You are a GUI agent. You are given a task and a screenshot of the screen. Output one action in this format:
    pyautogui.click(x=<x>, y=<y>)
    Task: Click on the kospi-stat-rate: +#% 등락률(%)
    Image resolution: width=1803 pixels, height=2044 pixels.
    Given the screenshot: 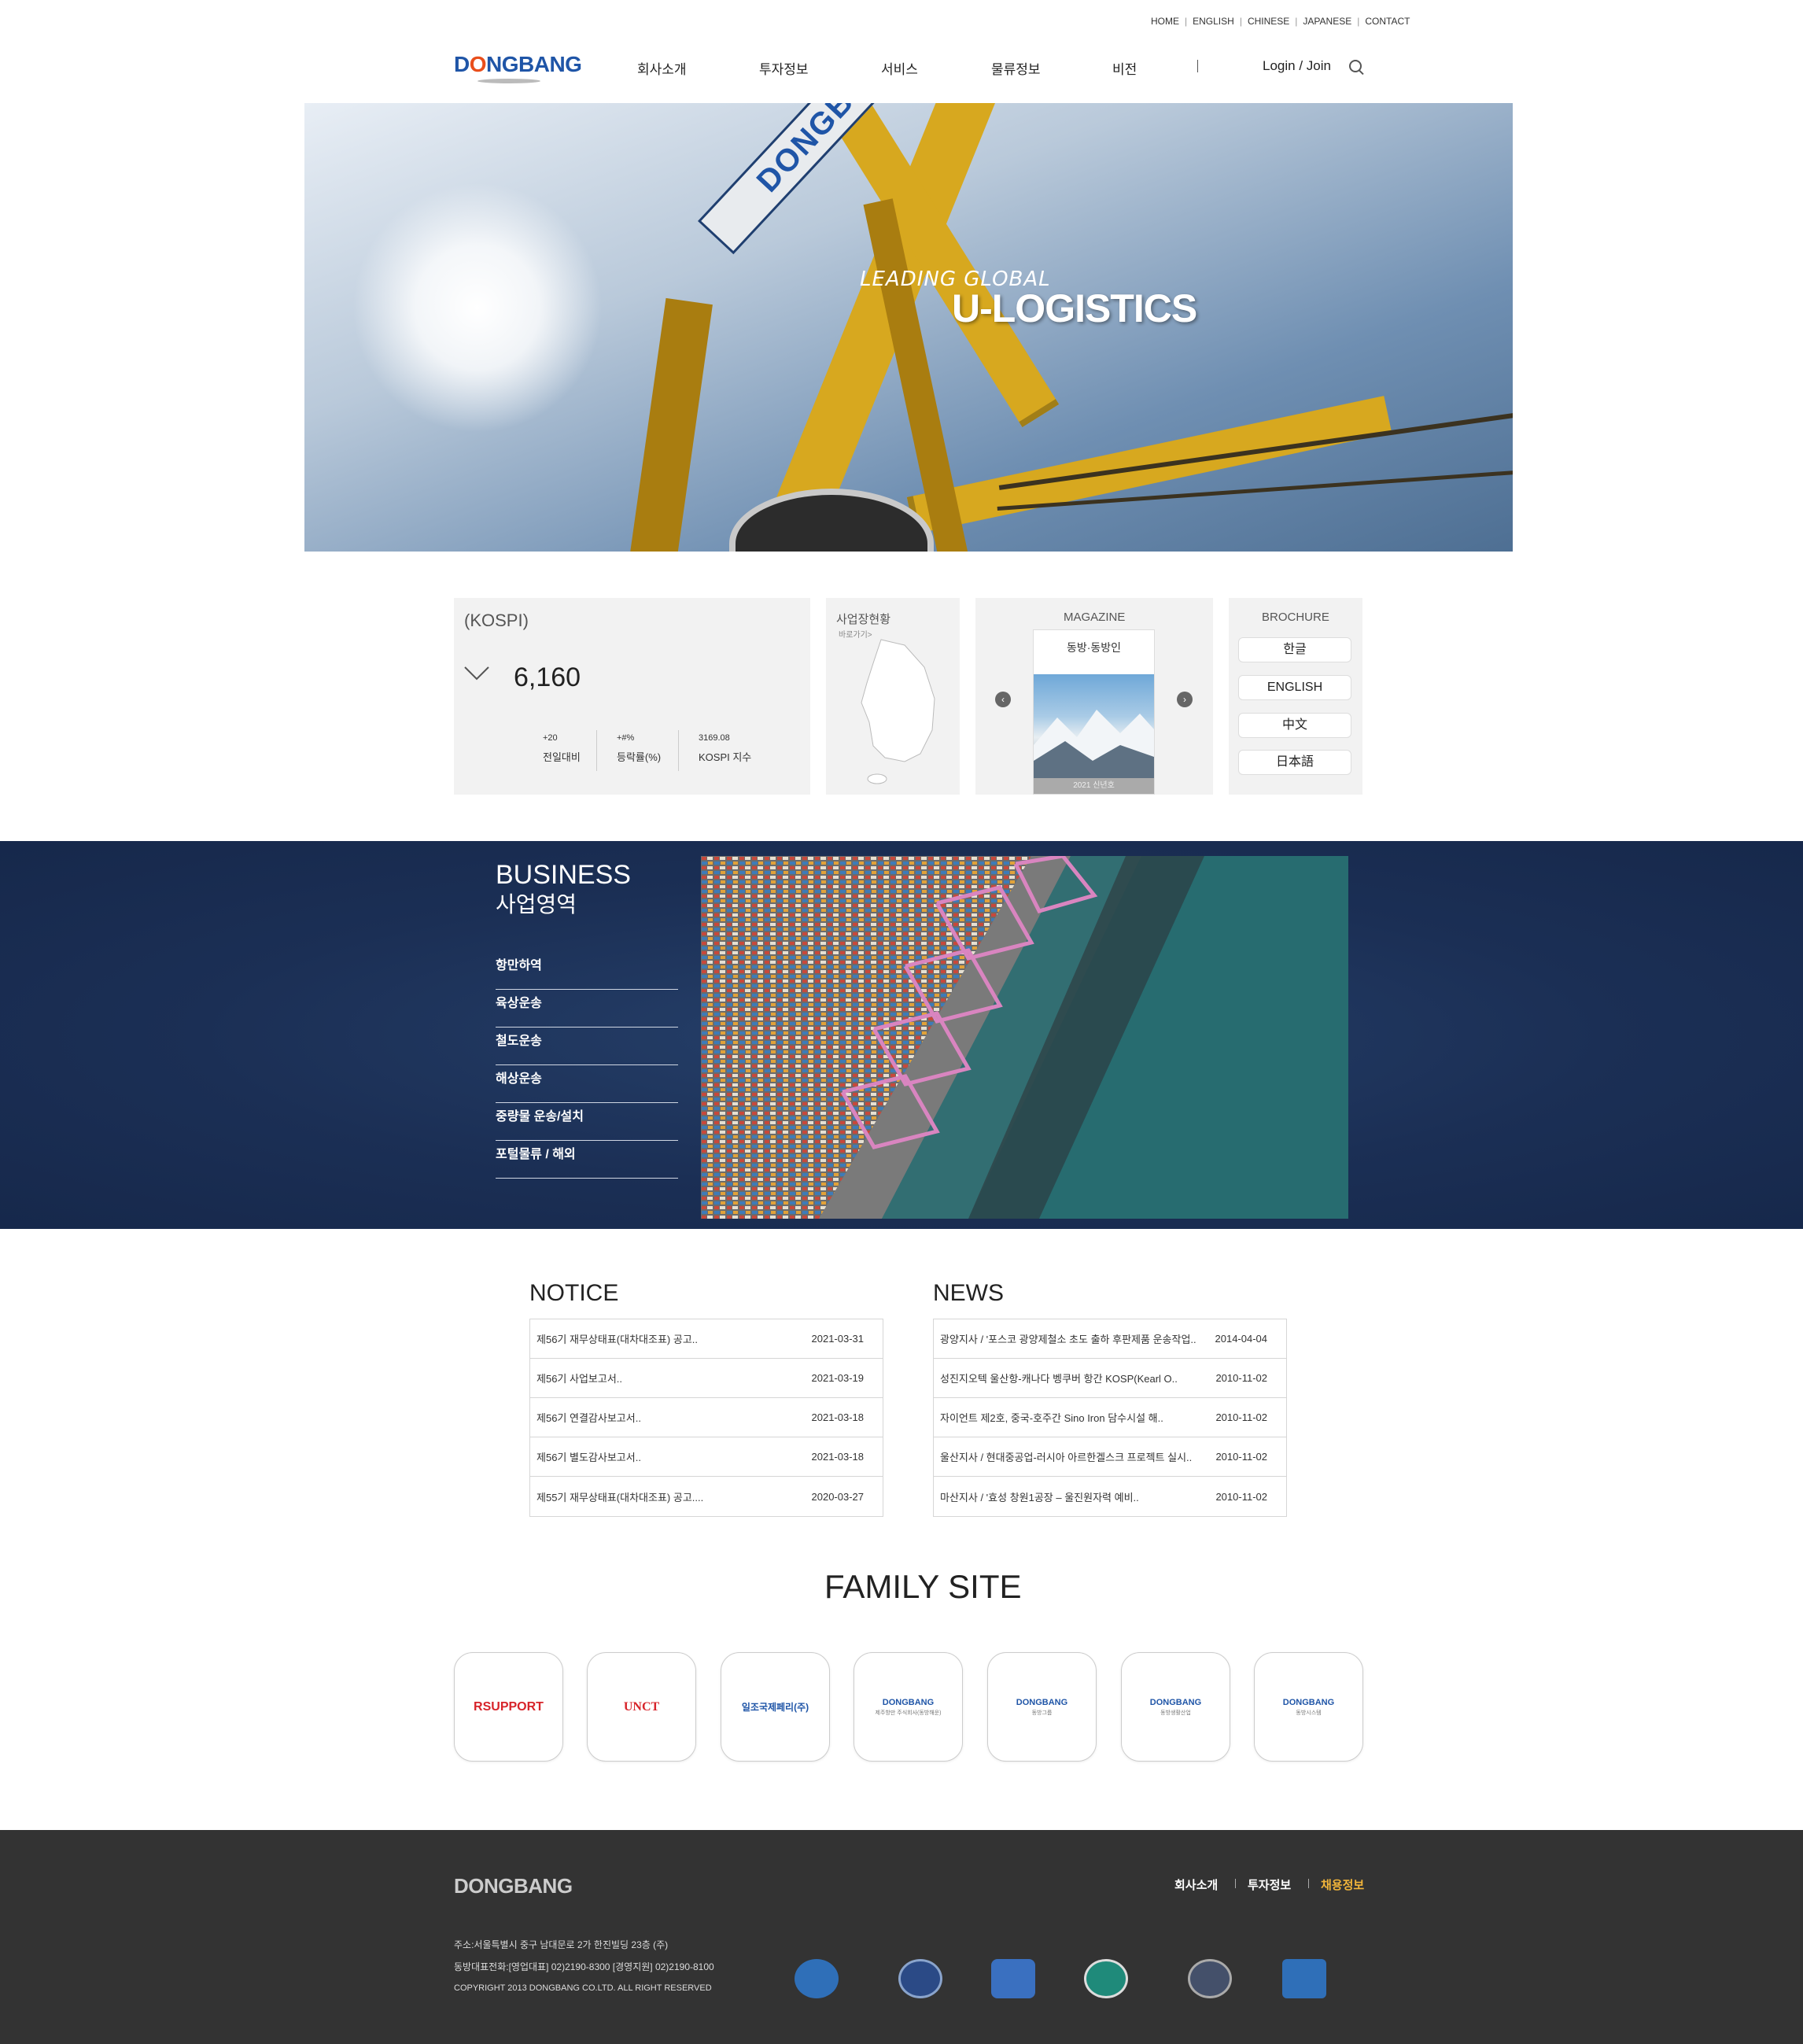 What is the action you would take?
    pyautogui.click(x=639, y=748)
    